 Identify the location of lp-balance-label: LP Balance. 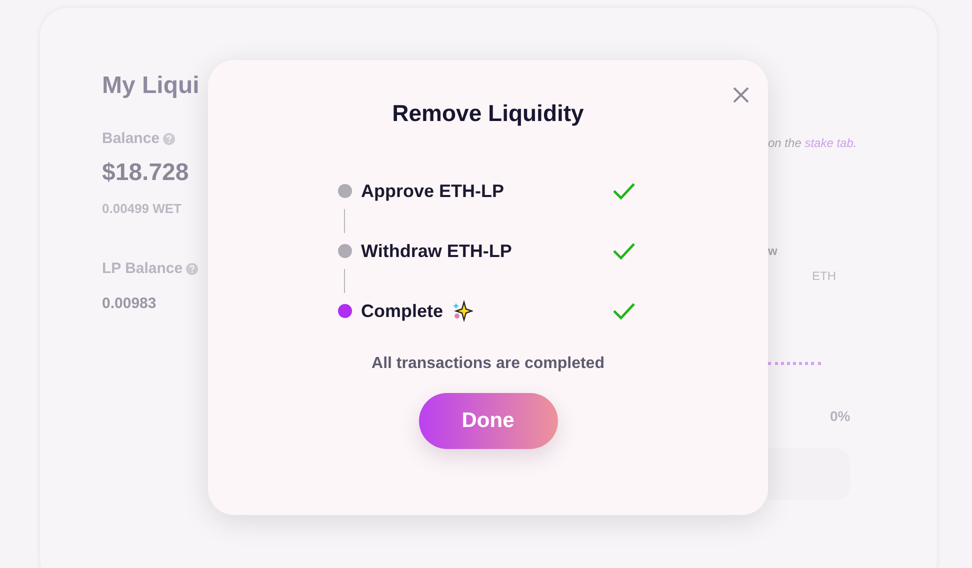
(142, 268).